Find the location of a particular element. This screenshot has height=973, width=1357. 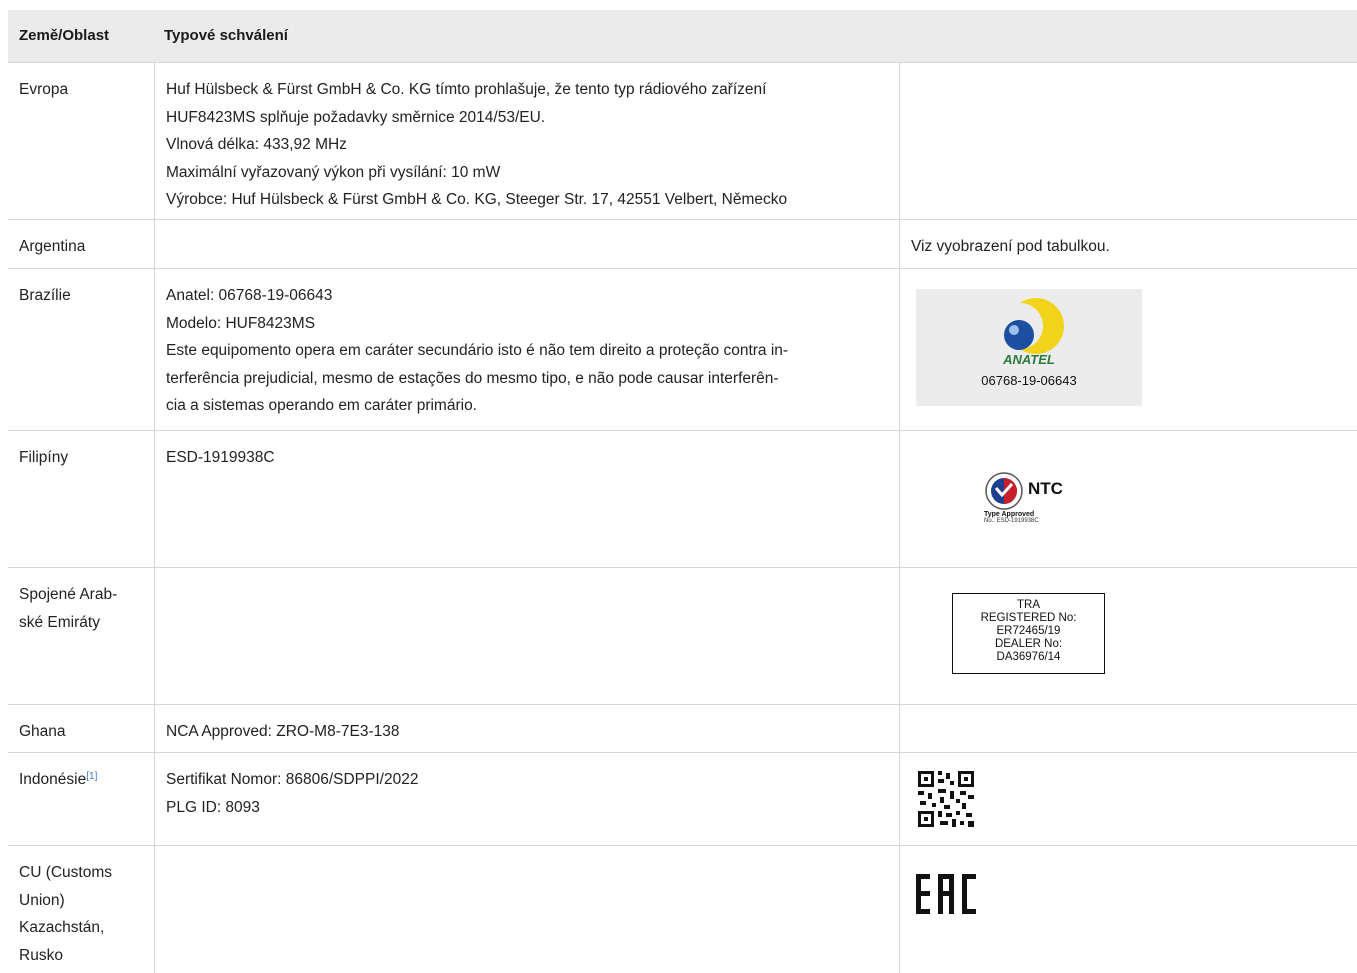

eac-mark-icon is located at coordinates (946, 894).